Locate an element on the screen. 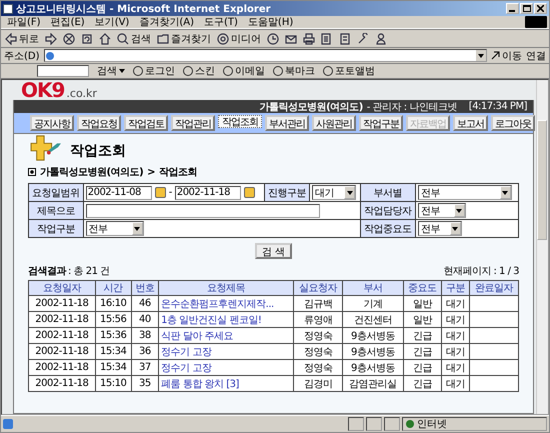 The height and width of the screenshot is (433, 550). maximize-button is located at coordinates (526, 8).